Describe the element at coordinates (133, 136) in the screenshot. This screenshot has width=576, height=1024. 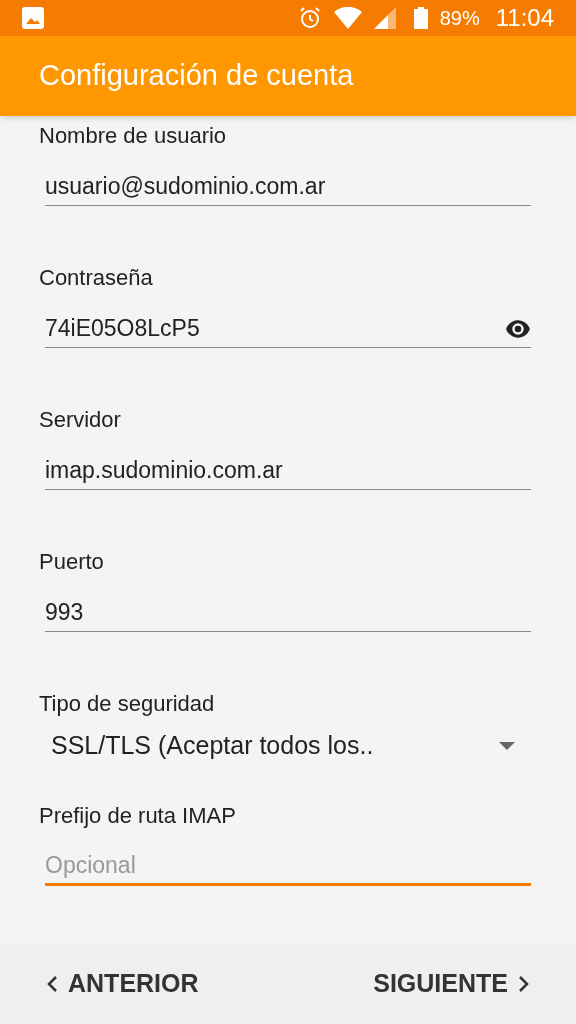
I see `field-label: Nombre de usuario` at that location.